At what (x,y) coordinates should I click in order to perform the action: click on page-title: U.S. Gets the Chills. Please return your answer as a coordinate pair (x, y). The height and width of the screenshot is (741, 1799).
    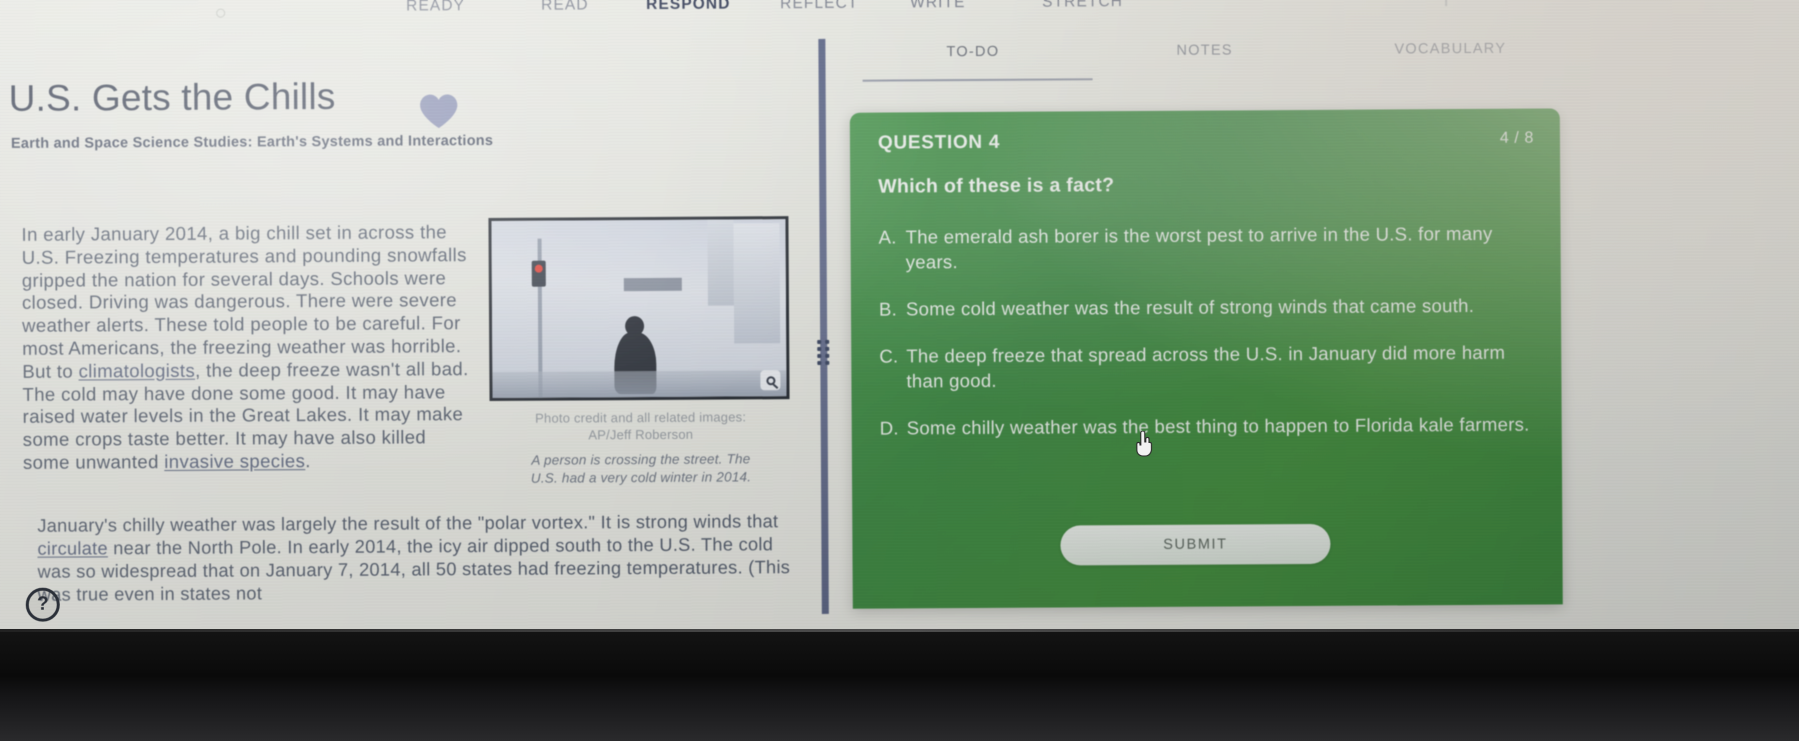
    Looking at the image, I should click on (172, 97).